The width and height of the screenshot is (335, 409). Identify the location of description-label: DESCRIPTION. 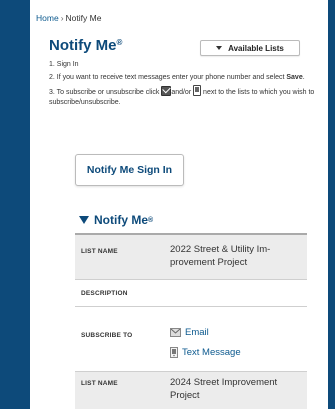
(104, 293).